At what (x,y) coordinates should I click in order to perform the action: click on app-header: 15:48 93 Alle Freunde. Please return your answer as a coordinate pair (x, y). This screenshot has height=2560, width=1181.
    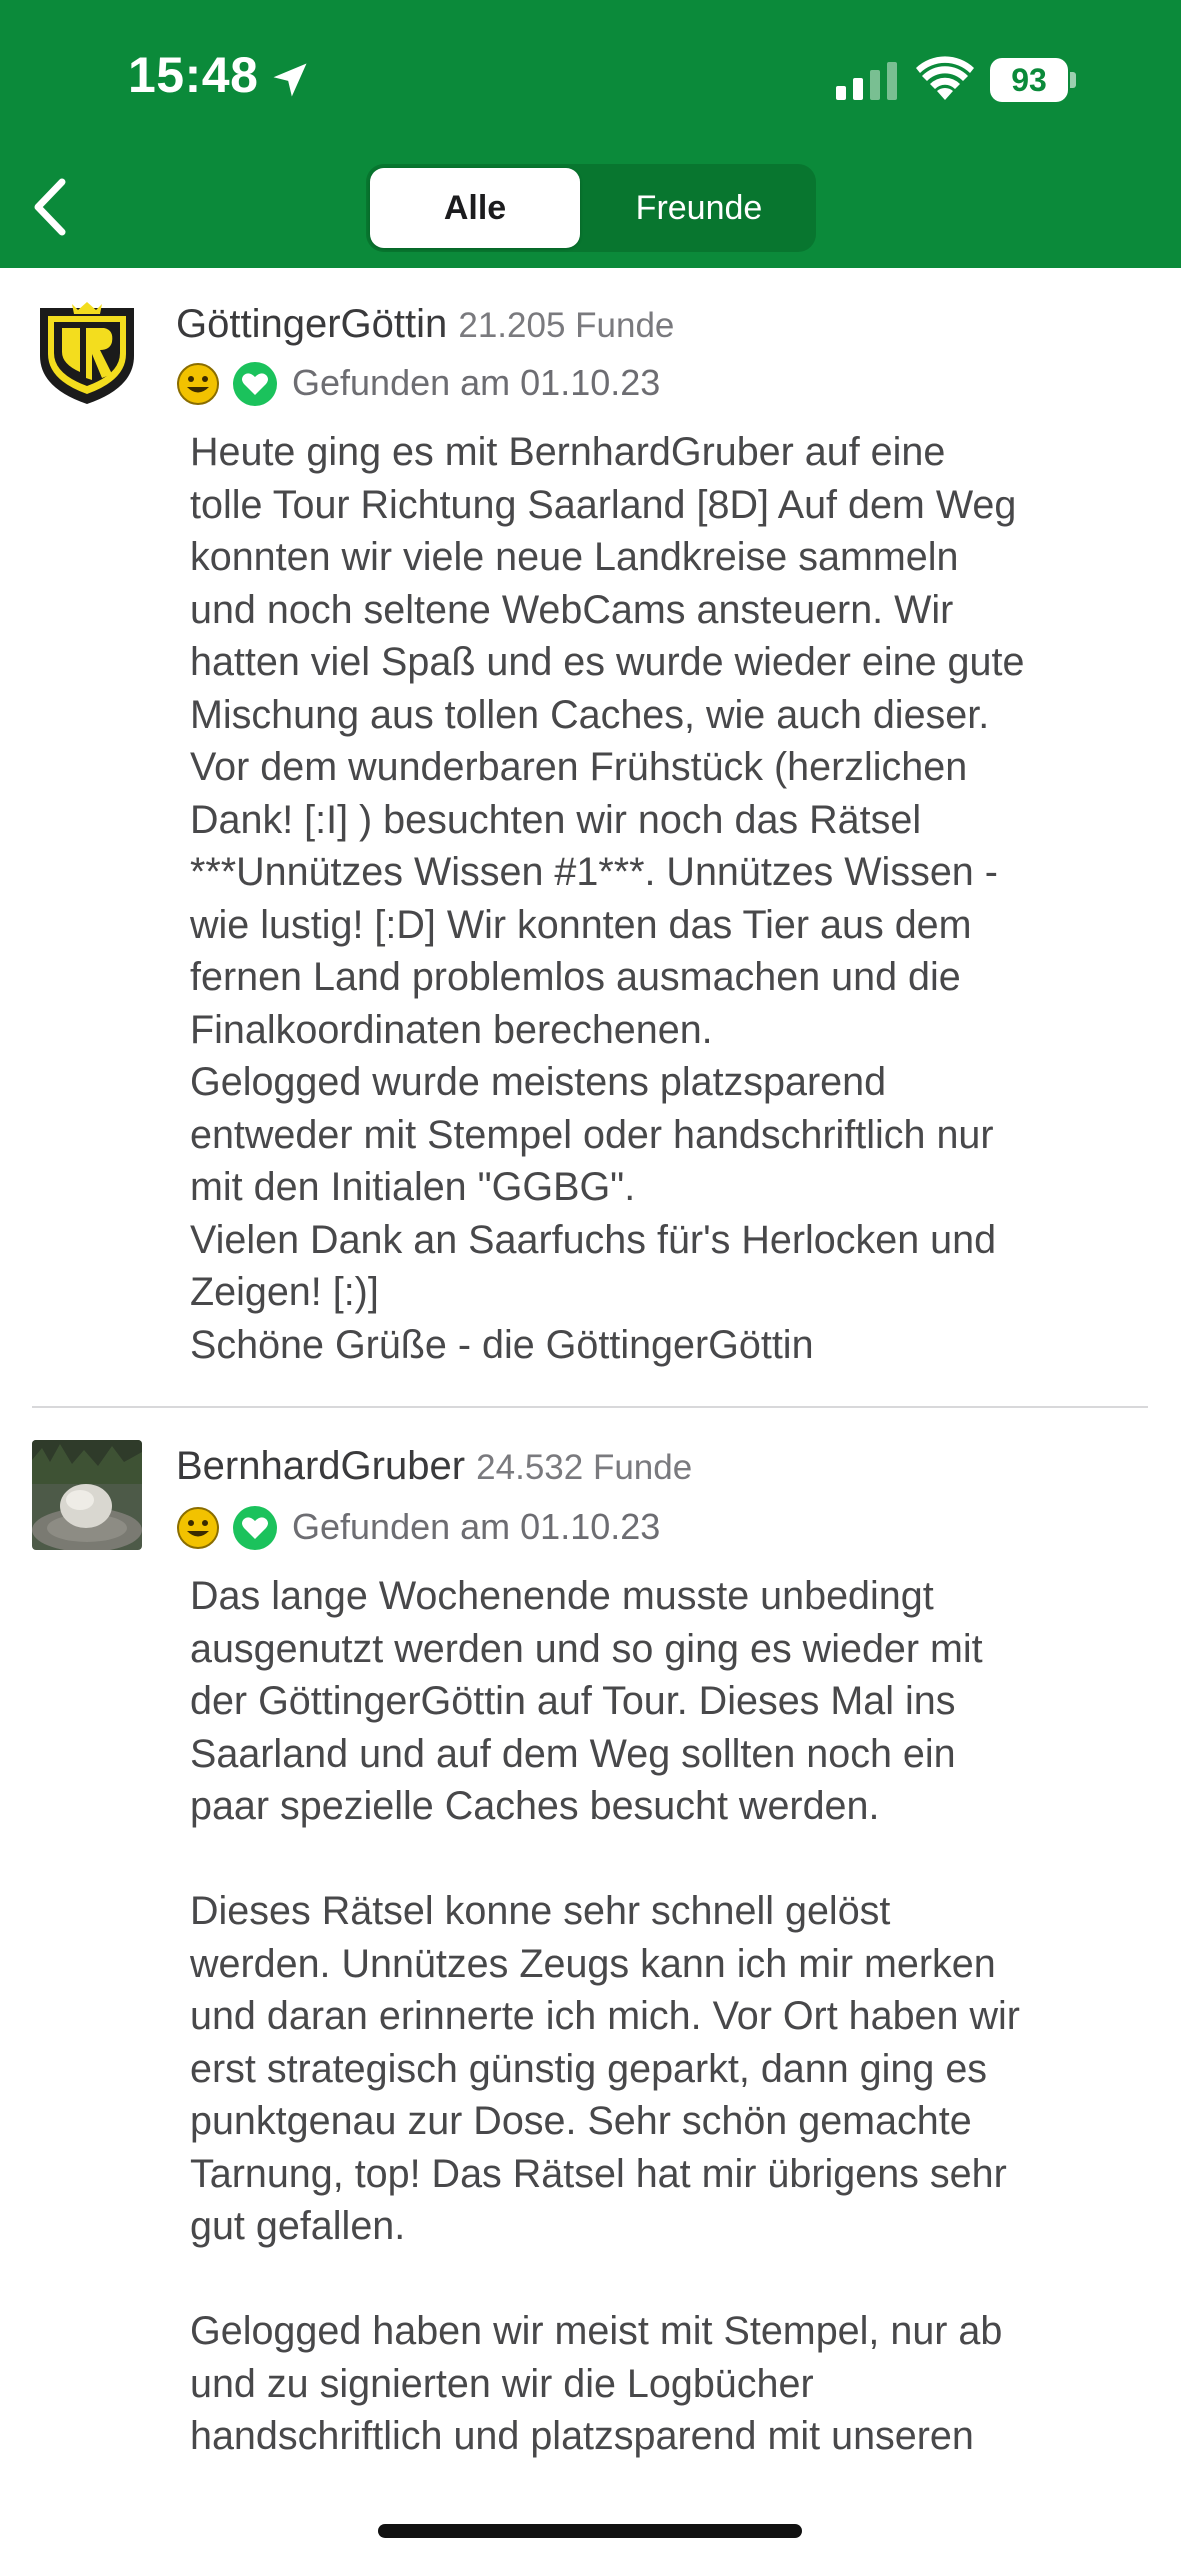
    Looking at the image, I should click on (590, 134).